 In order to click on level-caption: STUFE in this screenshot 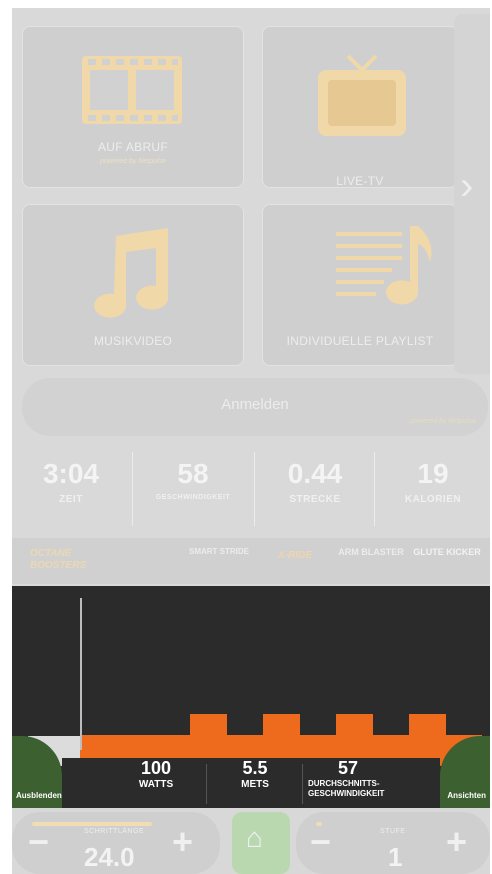, I will do `click(393, 831)`.